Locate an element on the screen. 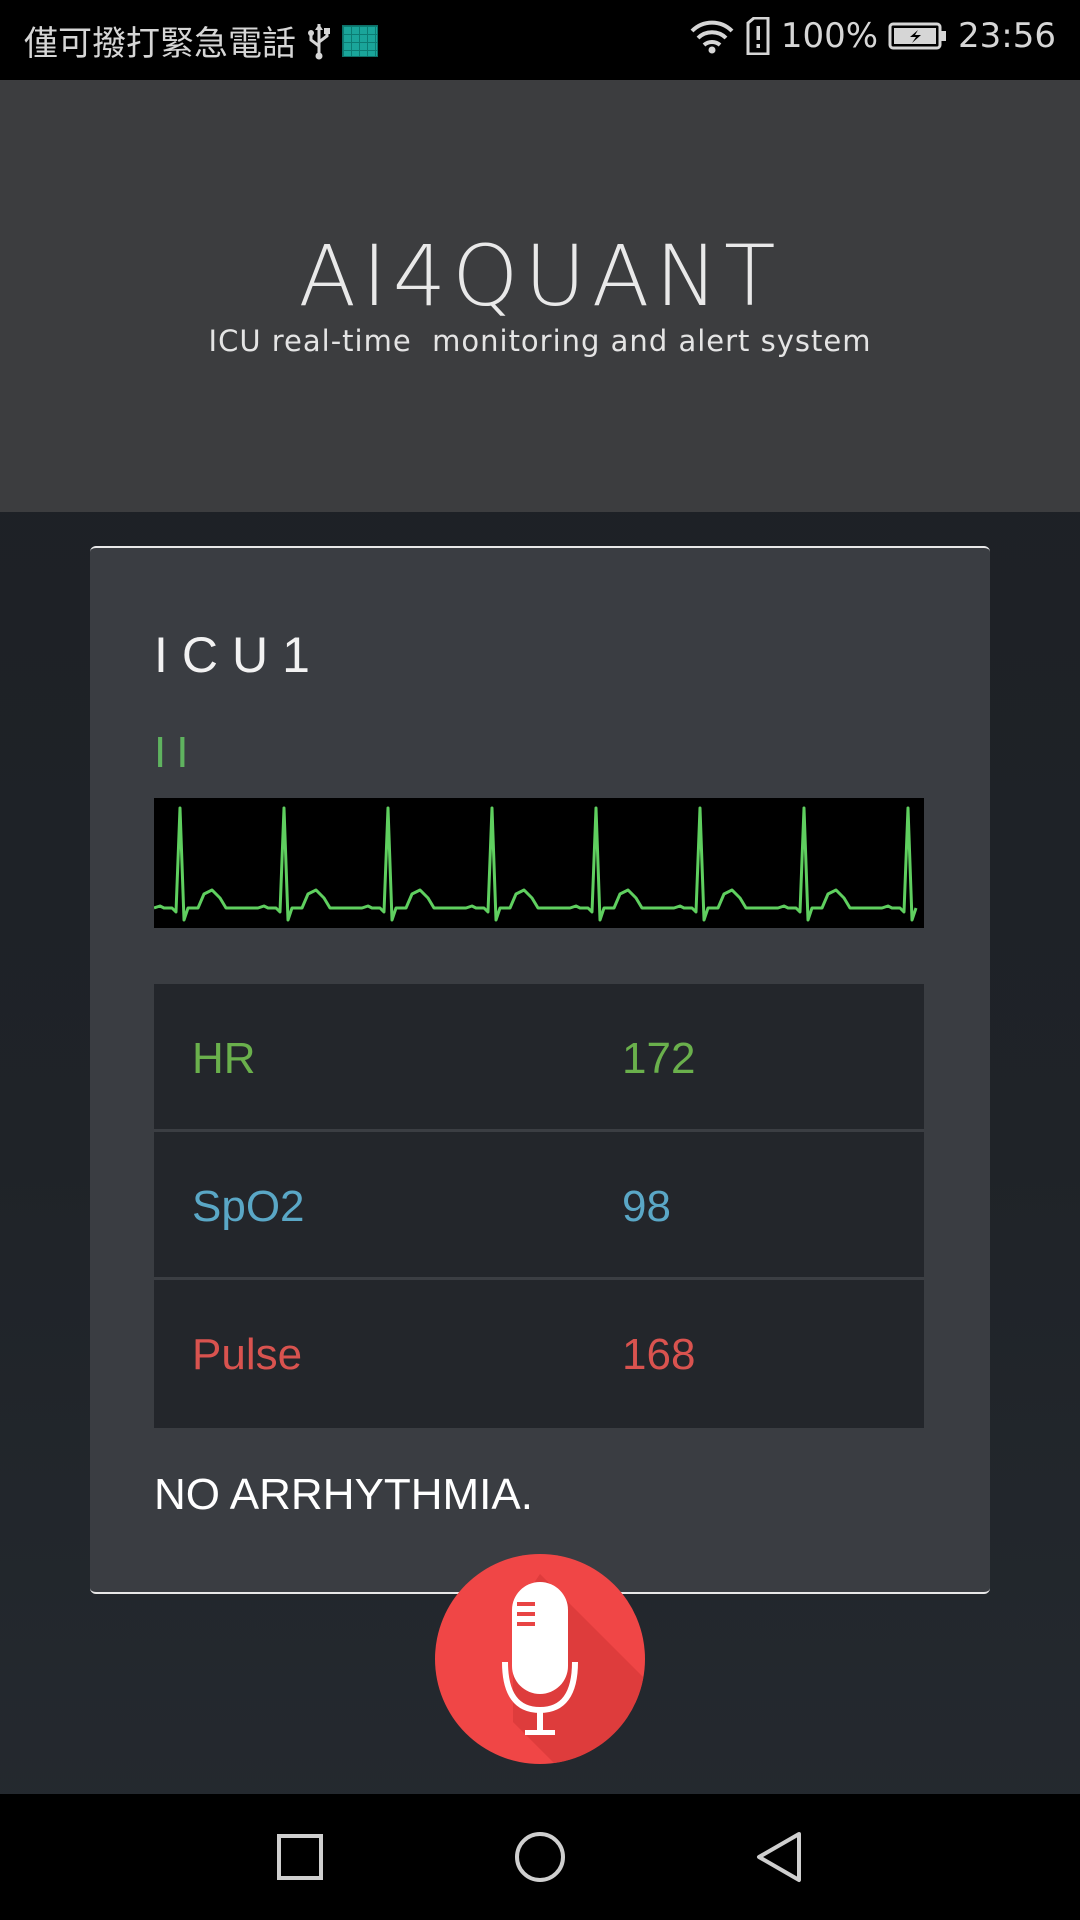 The image size is (1080, 1920). sim-alert-icon is located at coordinates (758, 36).